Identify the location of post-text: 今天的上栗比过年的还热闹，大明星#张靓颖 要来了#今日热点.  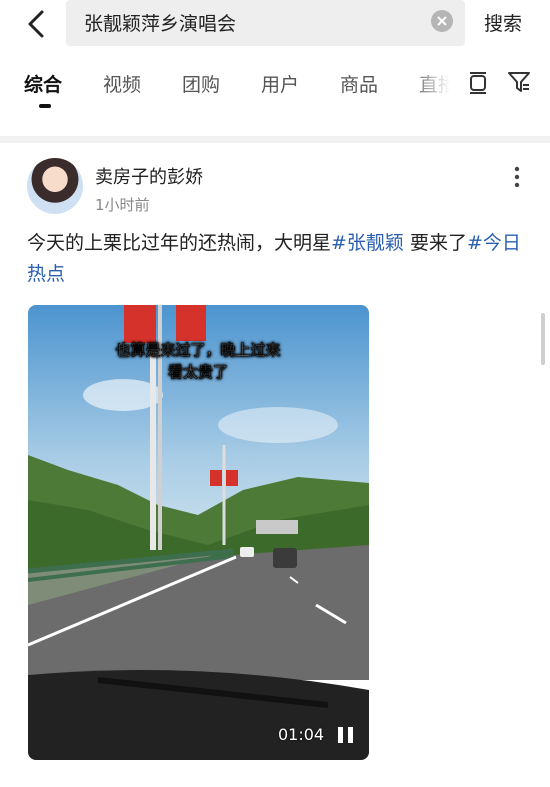
(277, 259).